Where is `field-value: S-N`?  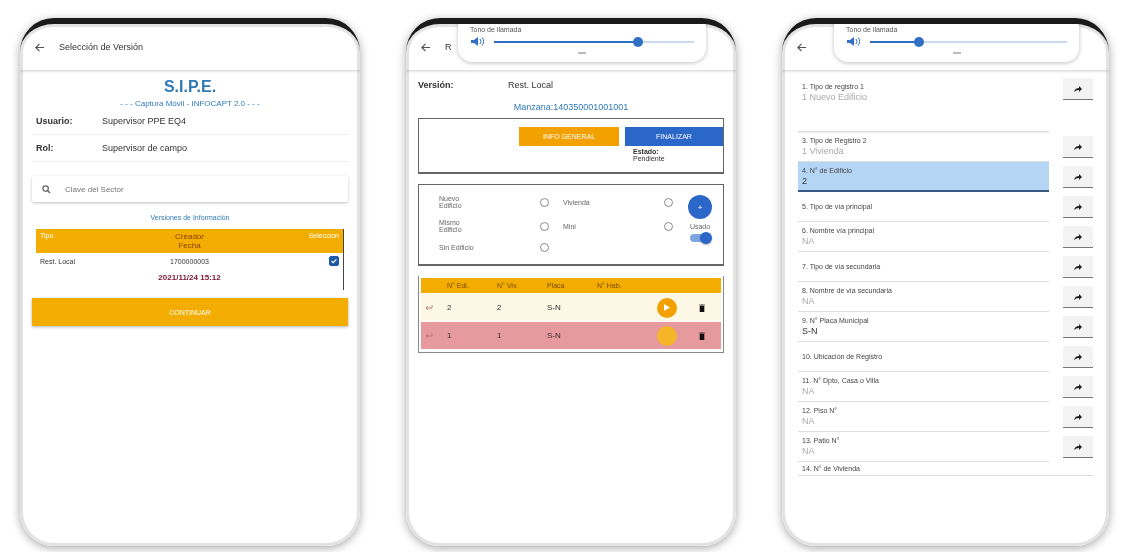
field-value: S-N is located at coordinates (810, 331).